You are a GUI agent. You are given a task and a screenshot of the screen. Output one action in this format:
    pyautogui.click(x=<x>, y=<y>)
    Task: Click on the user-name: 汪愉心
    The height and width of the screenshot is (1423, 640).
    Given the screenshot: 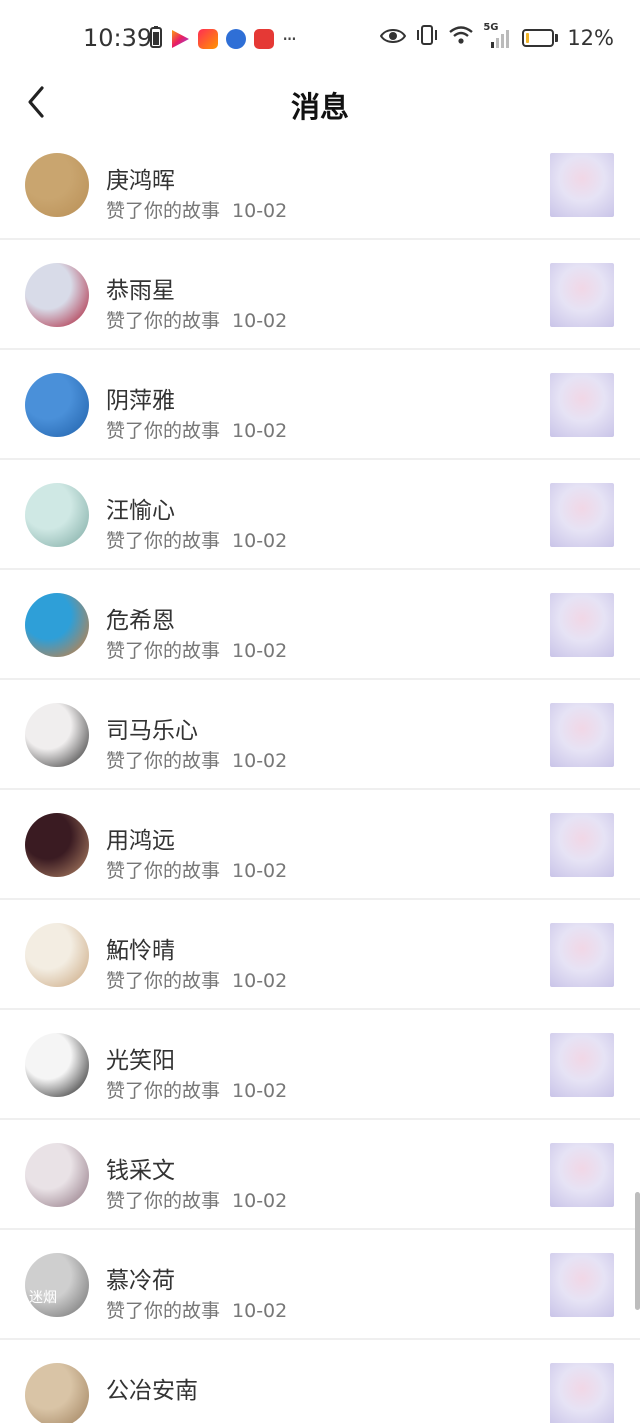 What is the action you would take?
    pyautogui.click(x=140, y=508)
    